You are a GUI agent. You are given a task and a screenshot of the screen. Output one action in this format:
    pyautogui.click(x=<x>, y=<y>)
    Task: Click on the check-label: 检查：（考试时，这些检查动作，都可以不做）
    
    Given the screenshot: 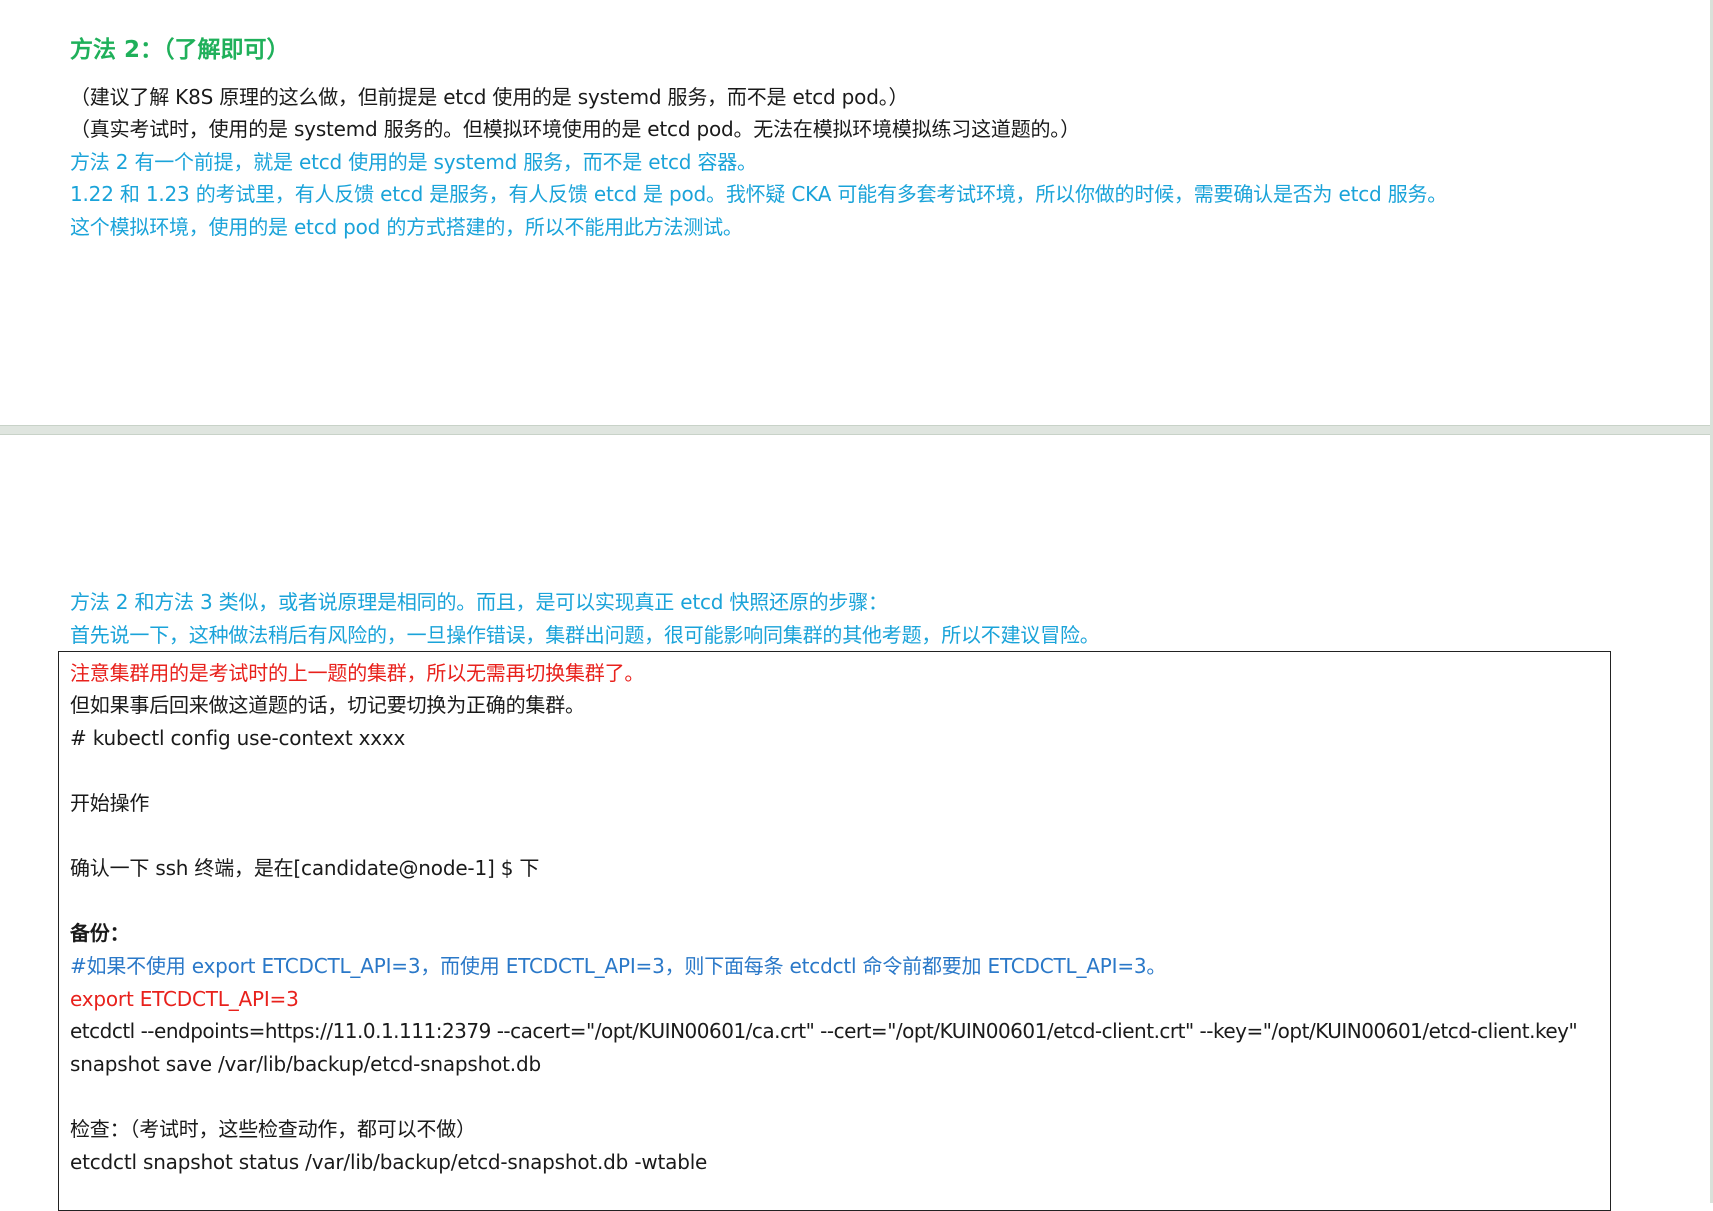 What is the action you would take?
    pyautogui.click(x=273, y=1129)
    